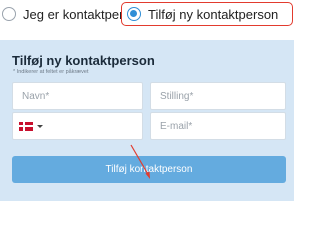 Image resolution: width=320 pixels, height=240 pixels. Describe the element at coordinates (176, 126) in the screenshot. I see `email-placeholder: E-mail*` at that location.